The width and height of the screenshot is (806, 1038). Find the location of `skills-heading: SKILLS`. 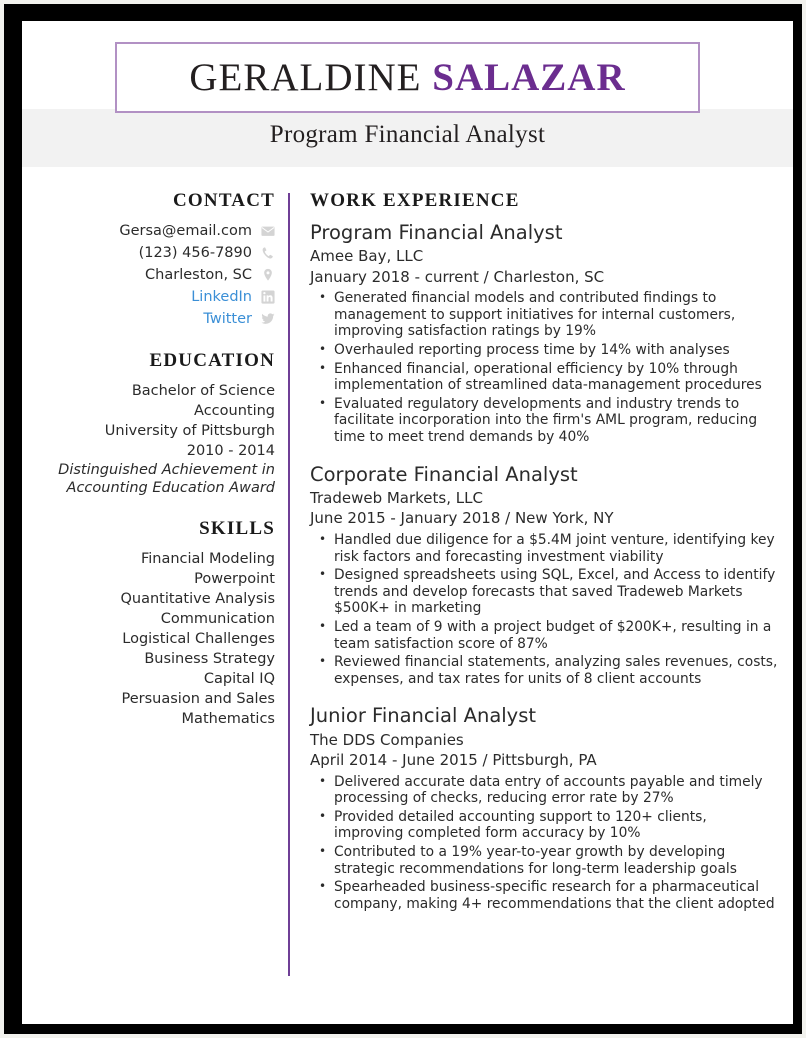

skills-heading: SKILLS is located at coordinates (237, 528).